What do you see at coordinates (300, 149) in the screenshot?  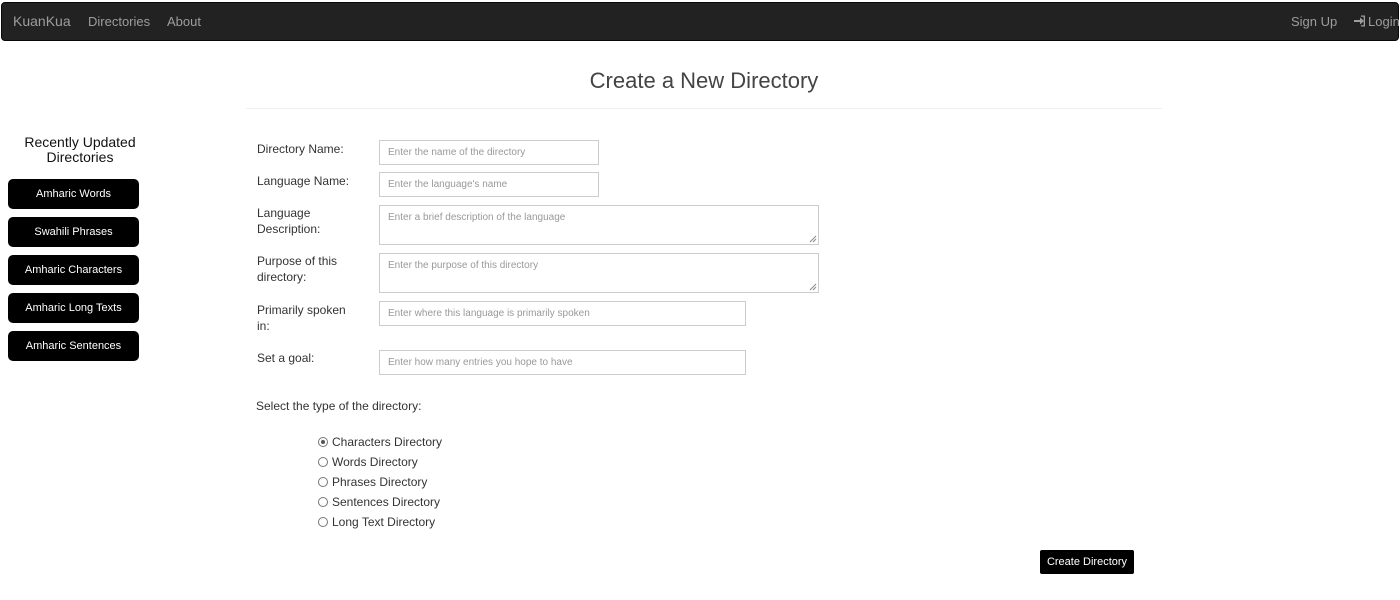 I see `directory-name-label: Directory Name:` at bounding box center [300, 149].